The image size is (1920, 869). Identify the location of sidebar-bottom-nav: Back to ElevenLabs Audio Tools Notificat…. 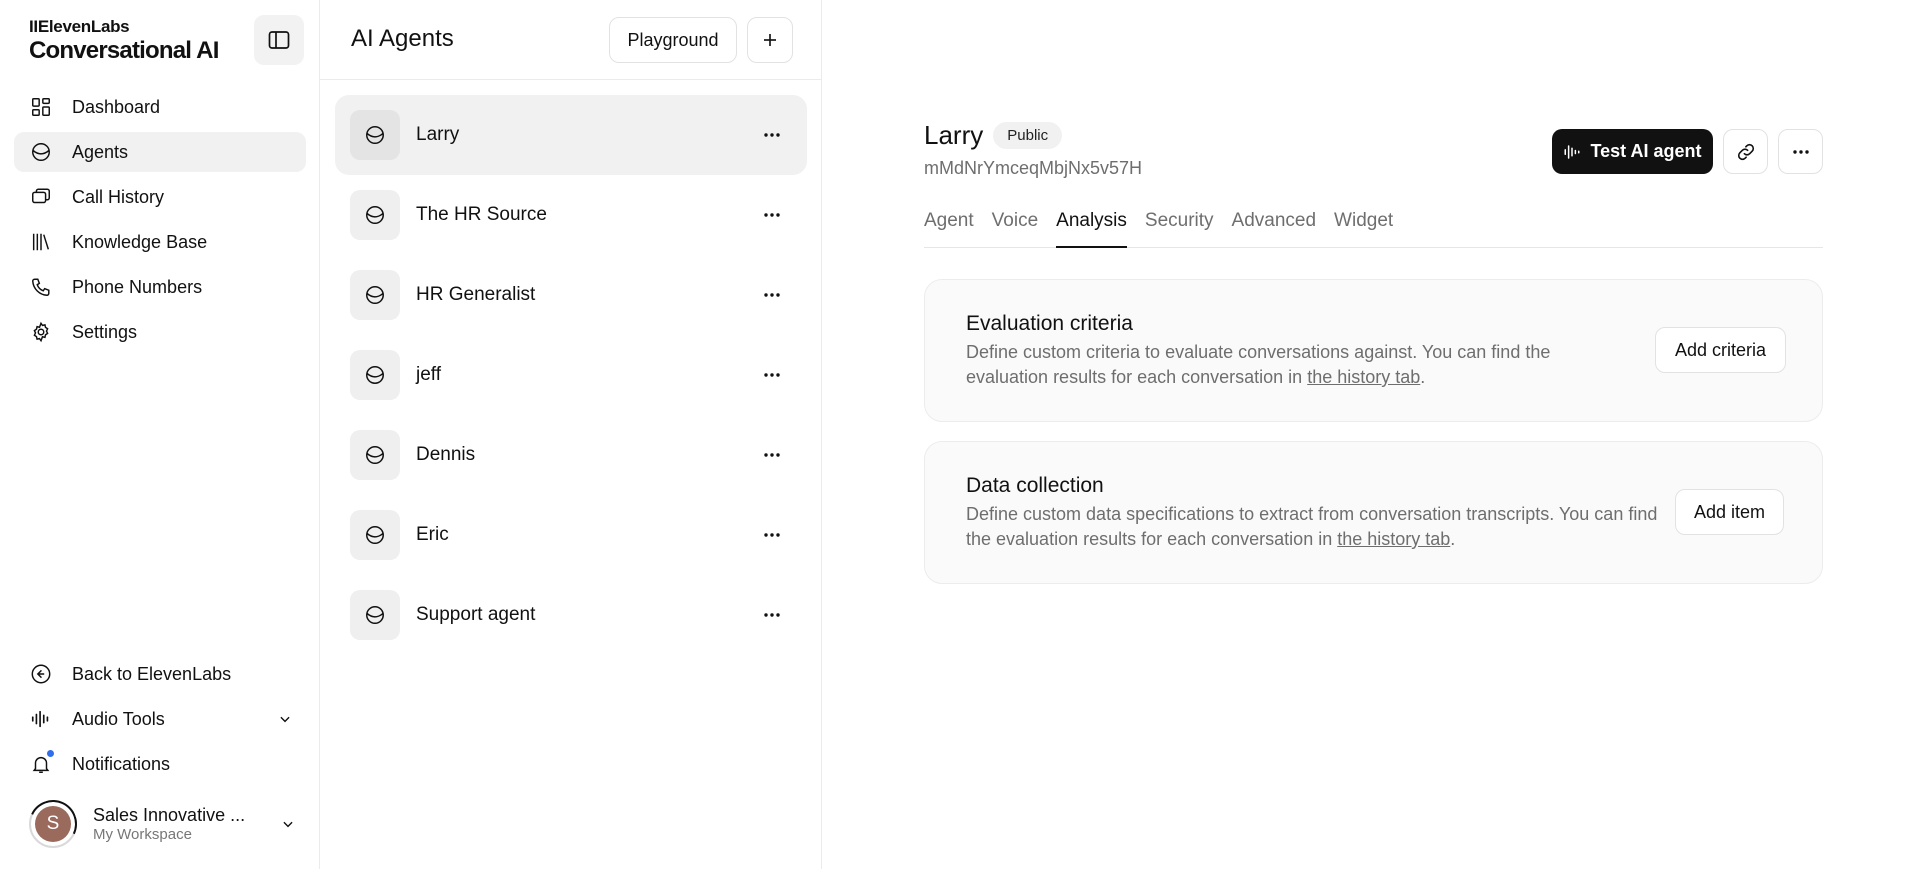
(160, 721).